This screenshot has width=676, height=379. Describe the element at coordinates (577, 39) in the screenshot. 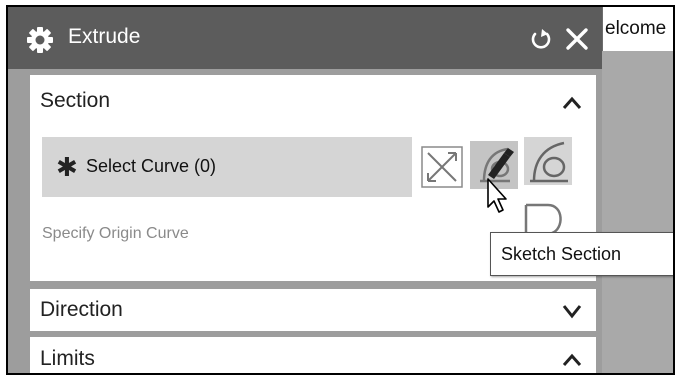

I see `close-icon` at that location.